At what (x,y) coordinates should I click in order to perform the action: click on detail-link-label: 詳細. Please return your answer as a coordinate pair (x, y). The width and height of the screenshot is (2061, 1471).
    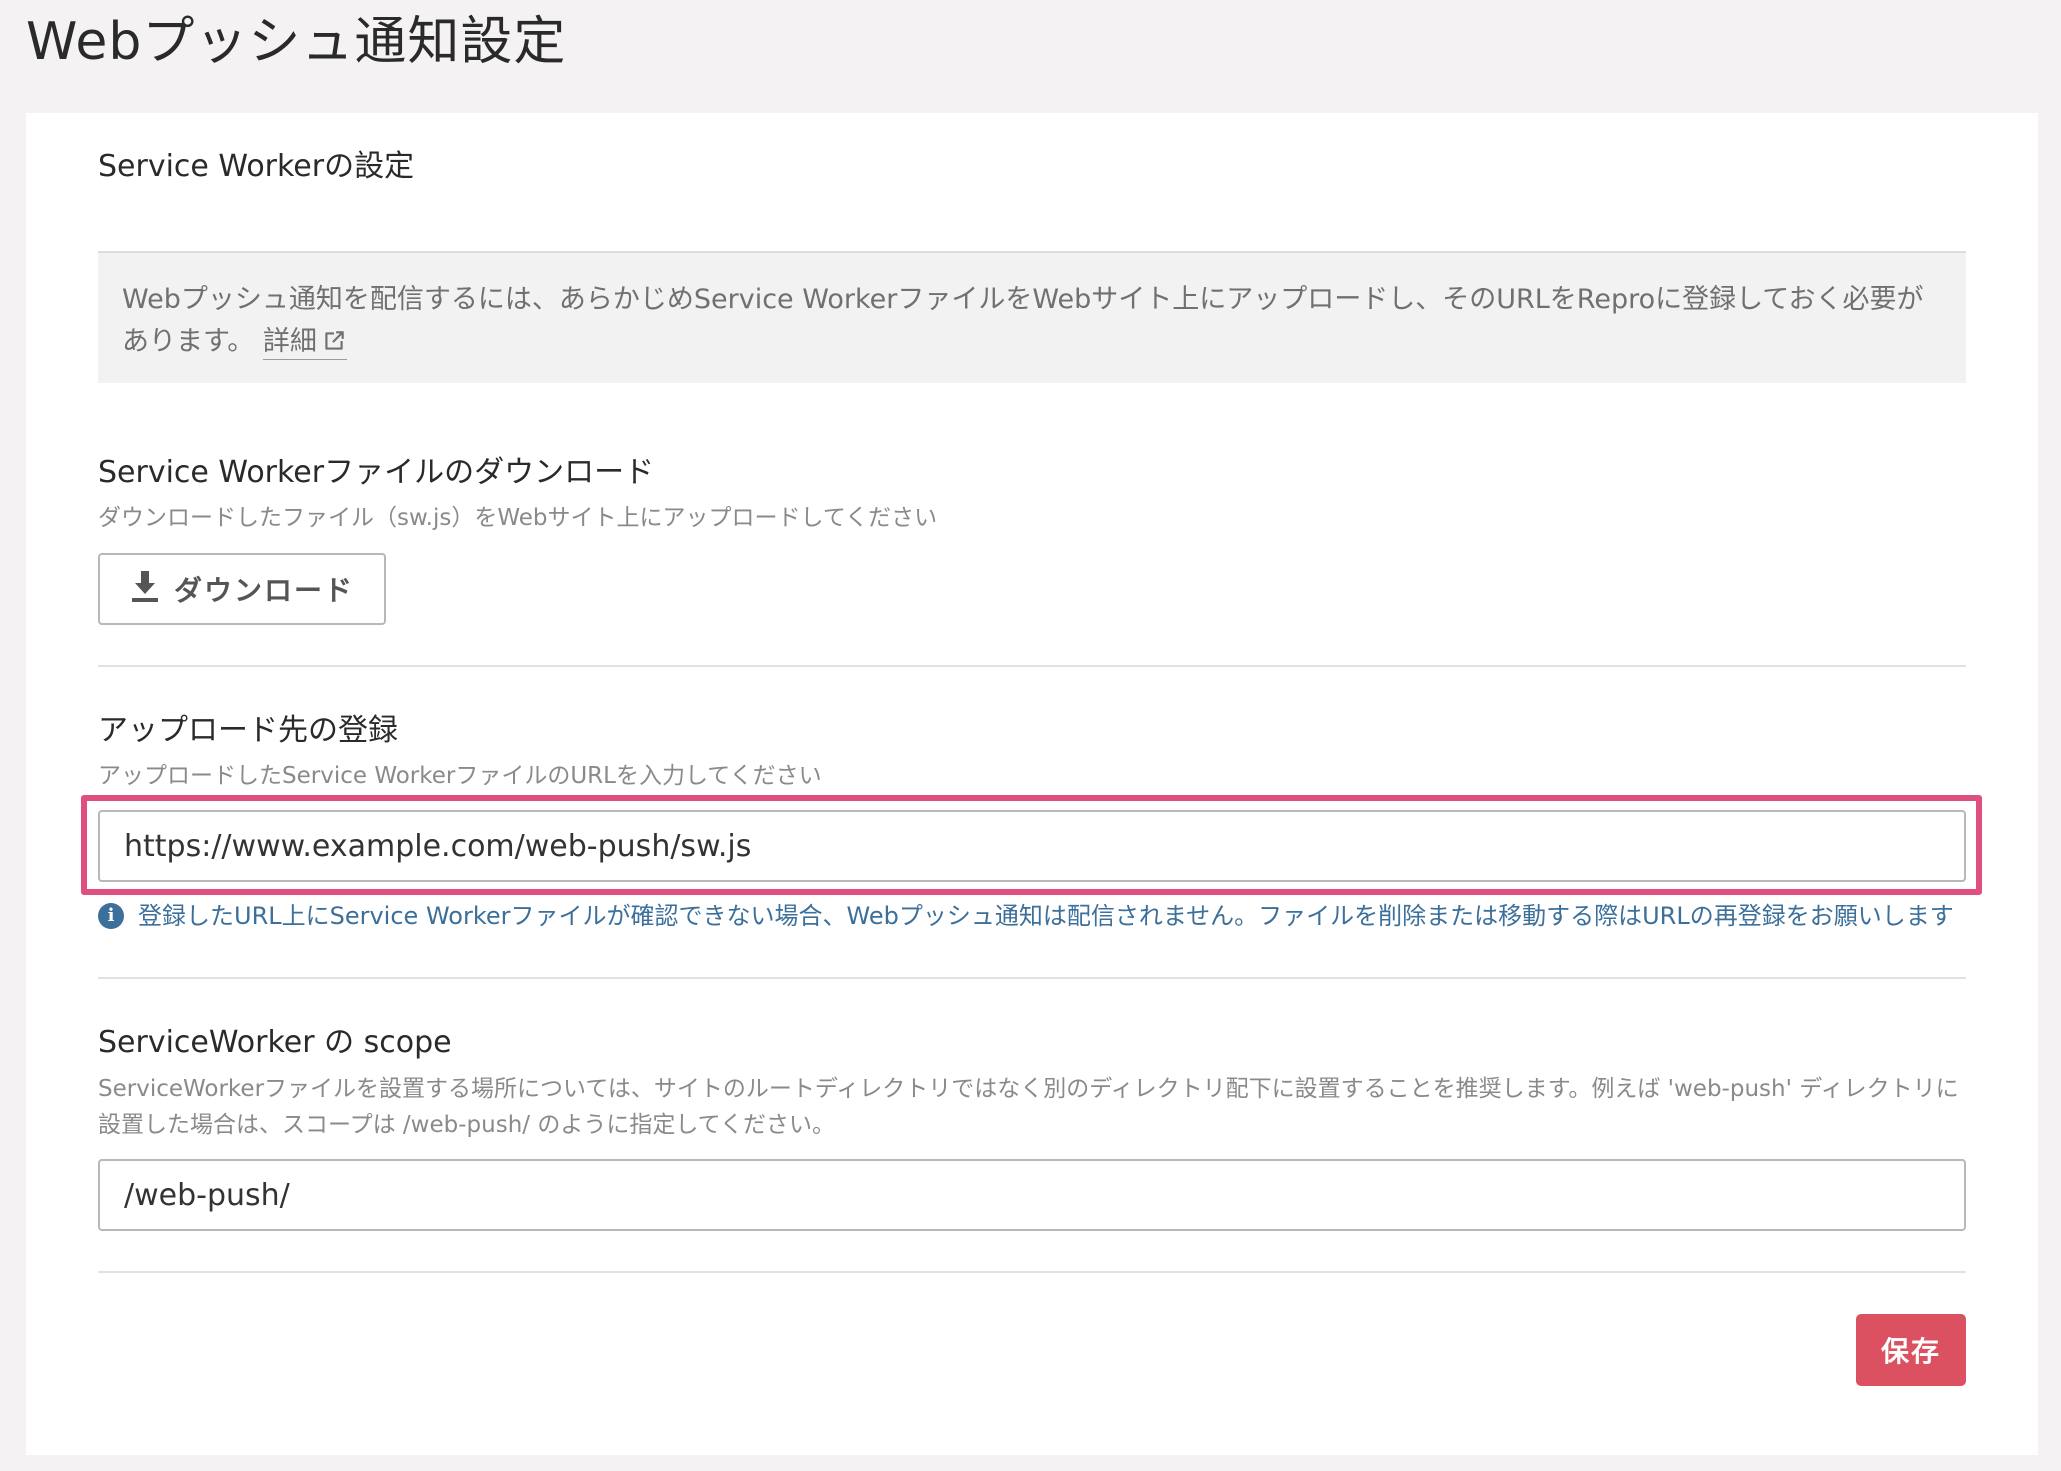
    Looking at the image, I should click on (289, 341).